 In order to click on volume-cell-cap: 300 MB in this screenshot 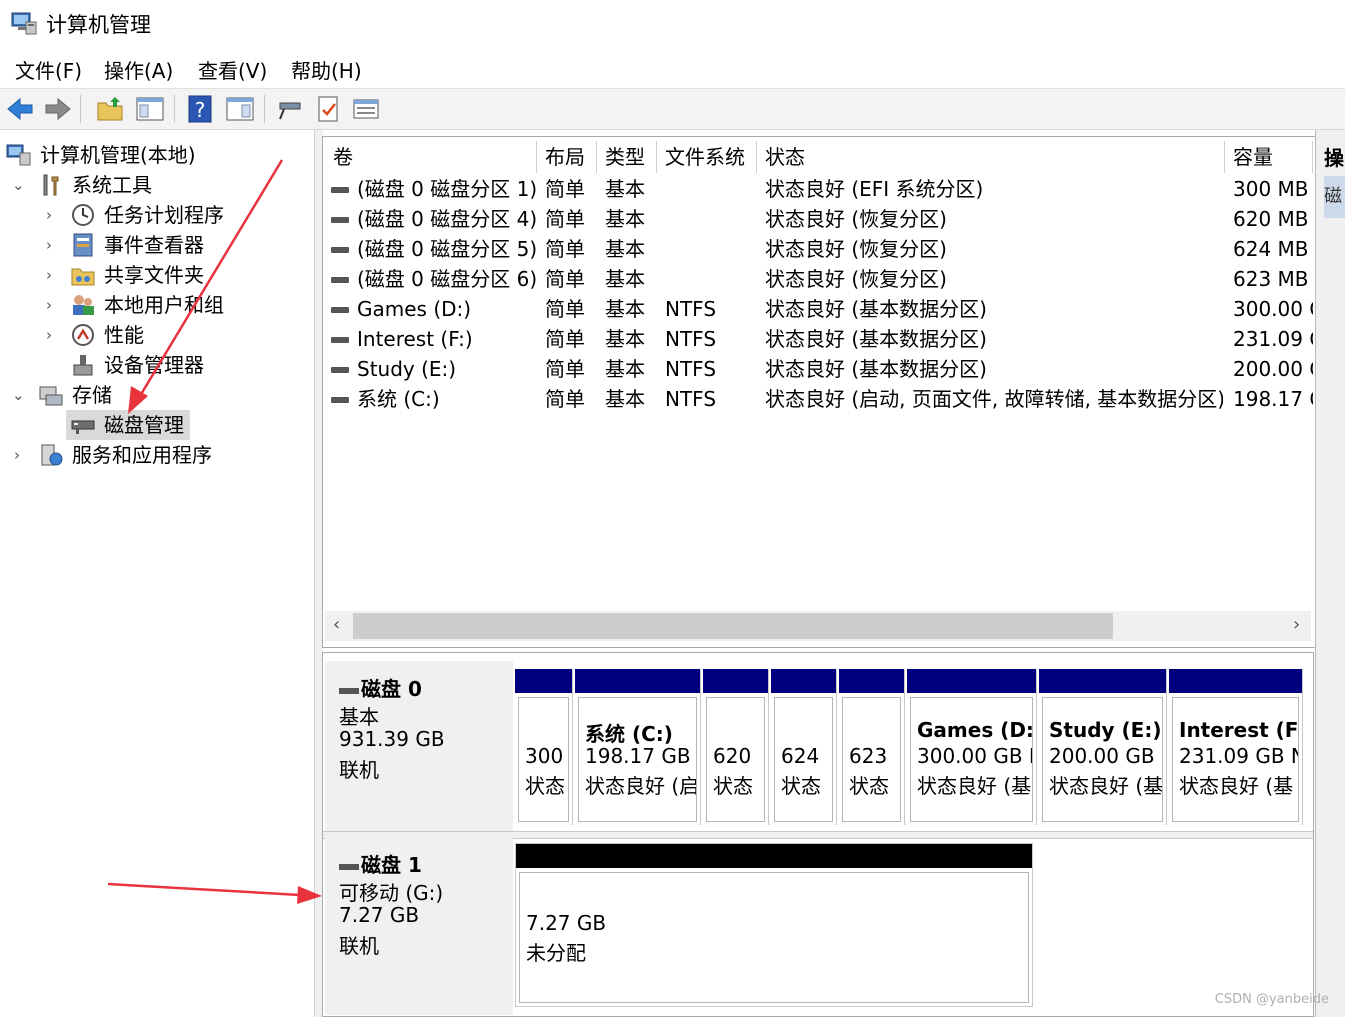, I will do `click(1273, 189)`.